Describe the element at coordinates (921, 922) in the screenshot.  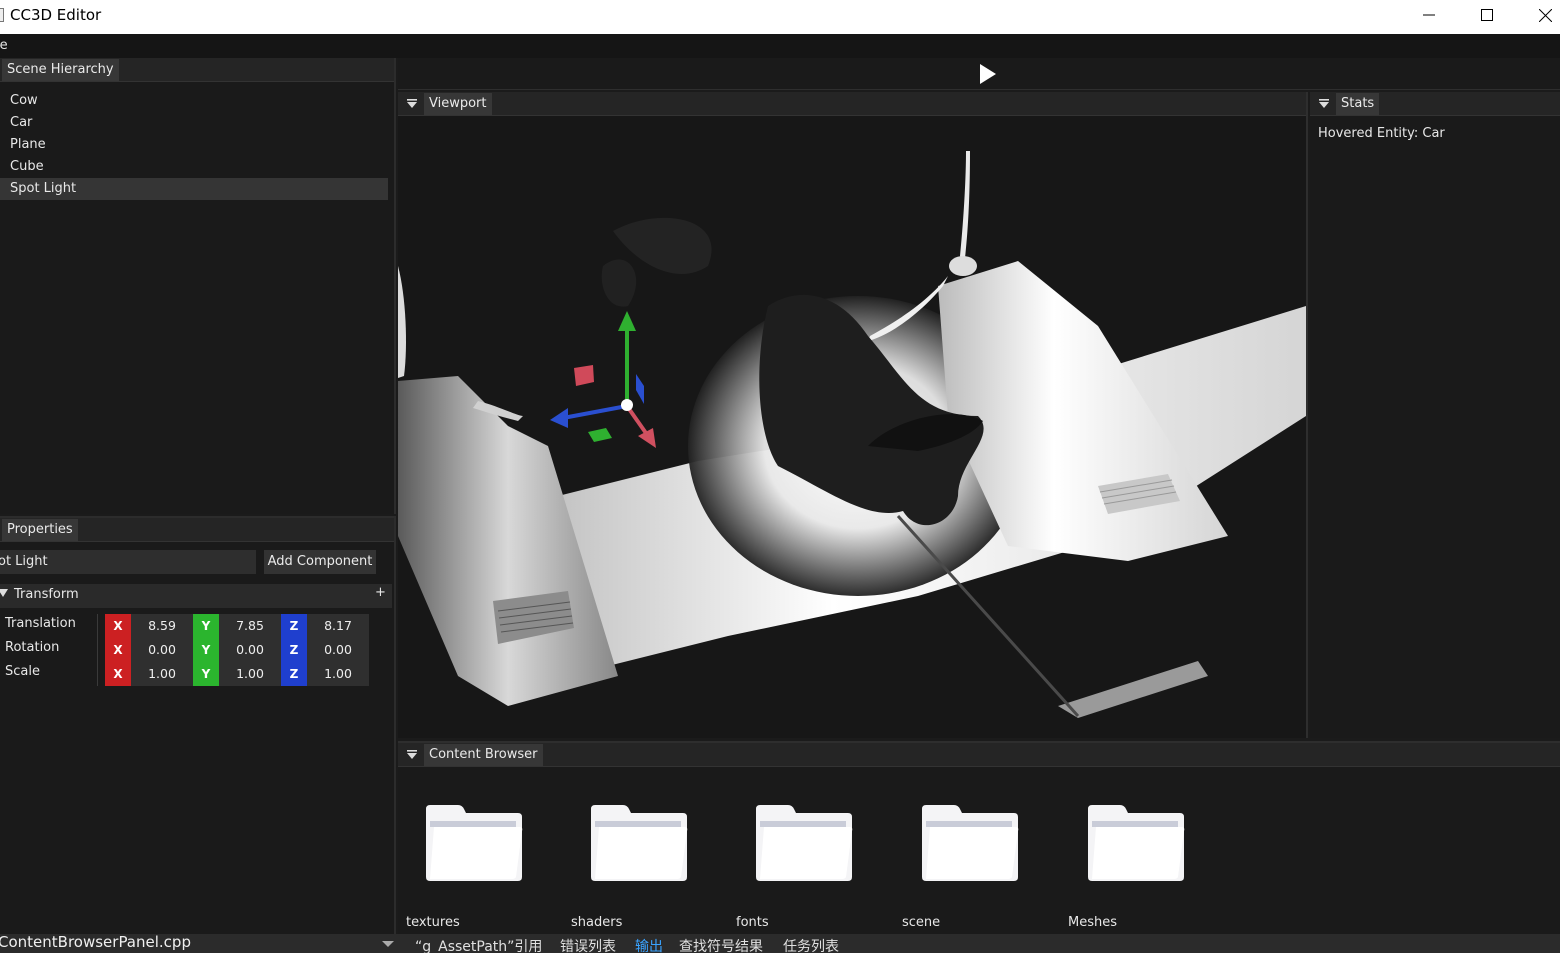
I see `folder-label: scene` at that location.